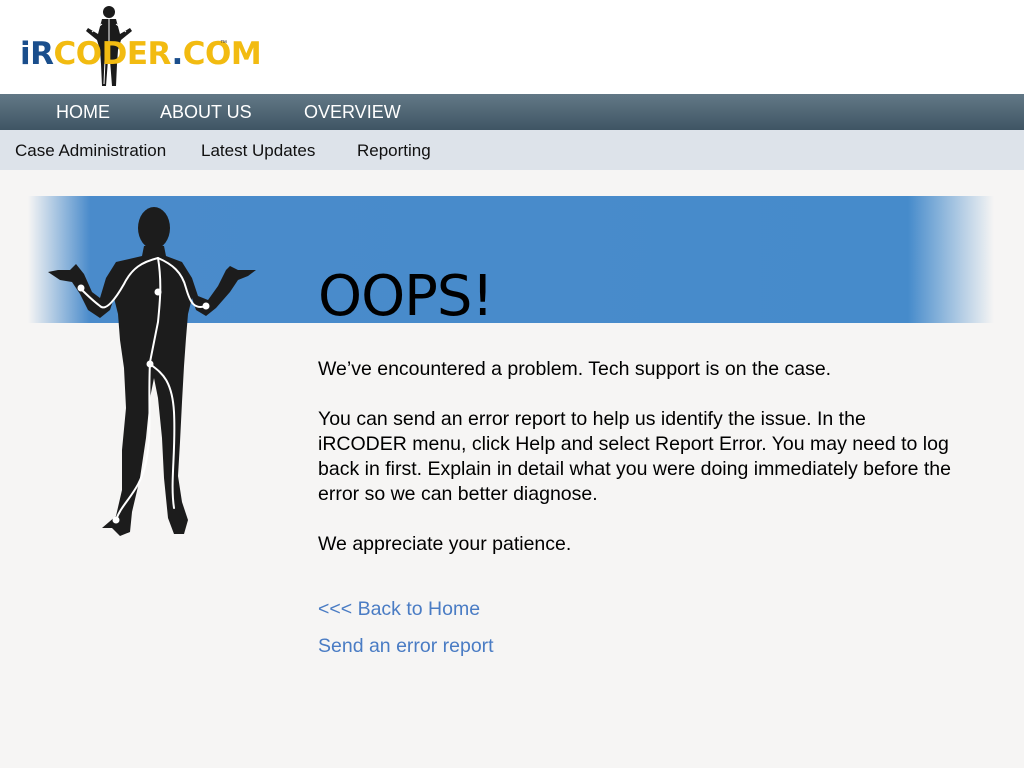 This screenshot has height=768, width=1024. Describe the element at coordinates (352, 112) in the screenshot. I see `nav-overview: OVERVIEW` at that location.